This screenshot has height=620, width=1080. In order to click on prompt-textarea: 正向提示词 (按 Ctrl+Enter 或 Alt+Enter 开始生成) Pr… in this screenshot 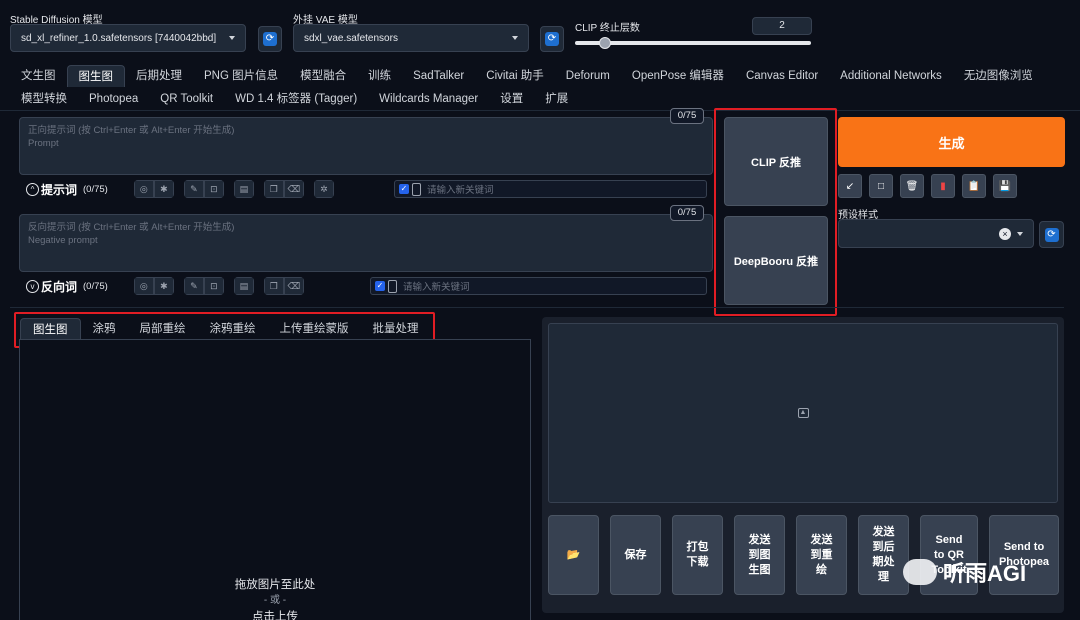, I will do `click(366, 146)`.